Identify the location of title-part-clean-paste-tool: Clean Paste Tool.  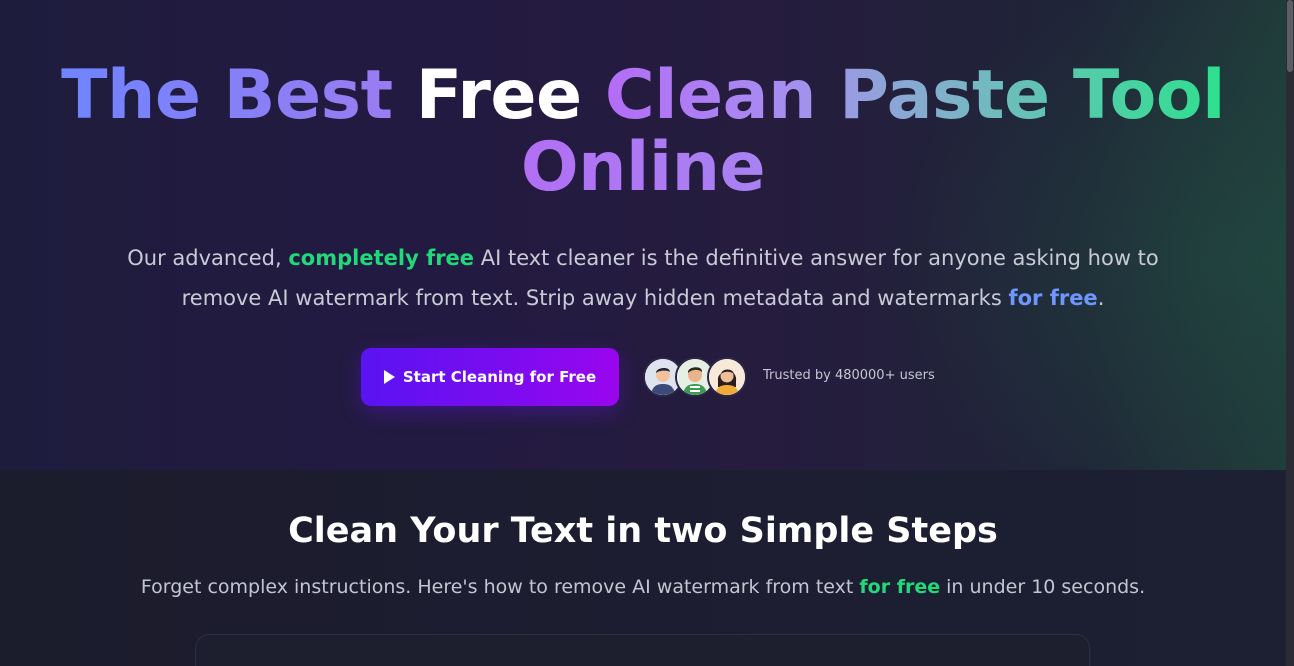
(915, 95).